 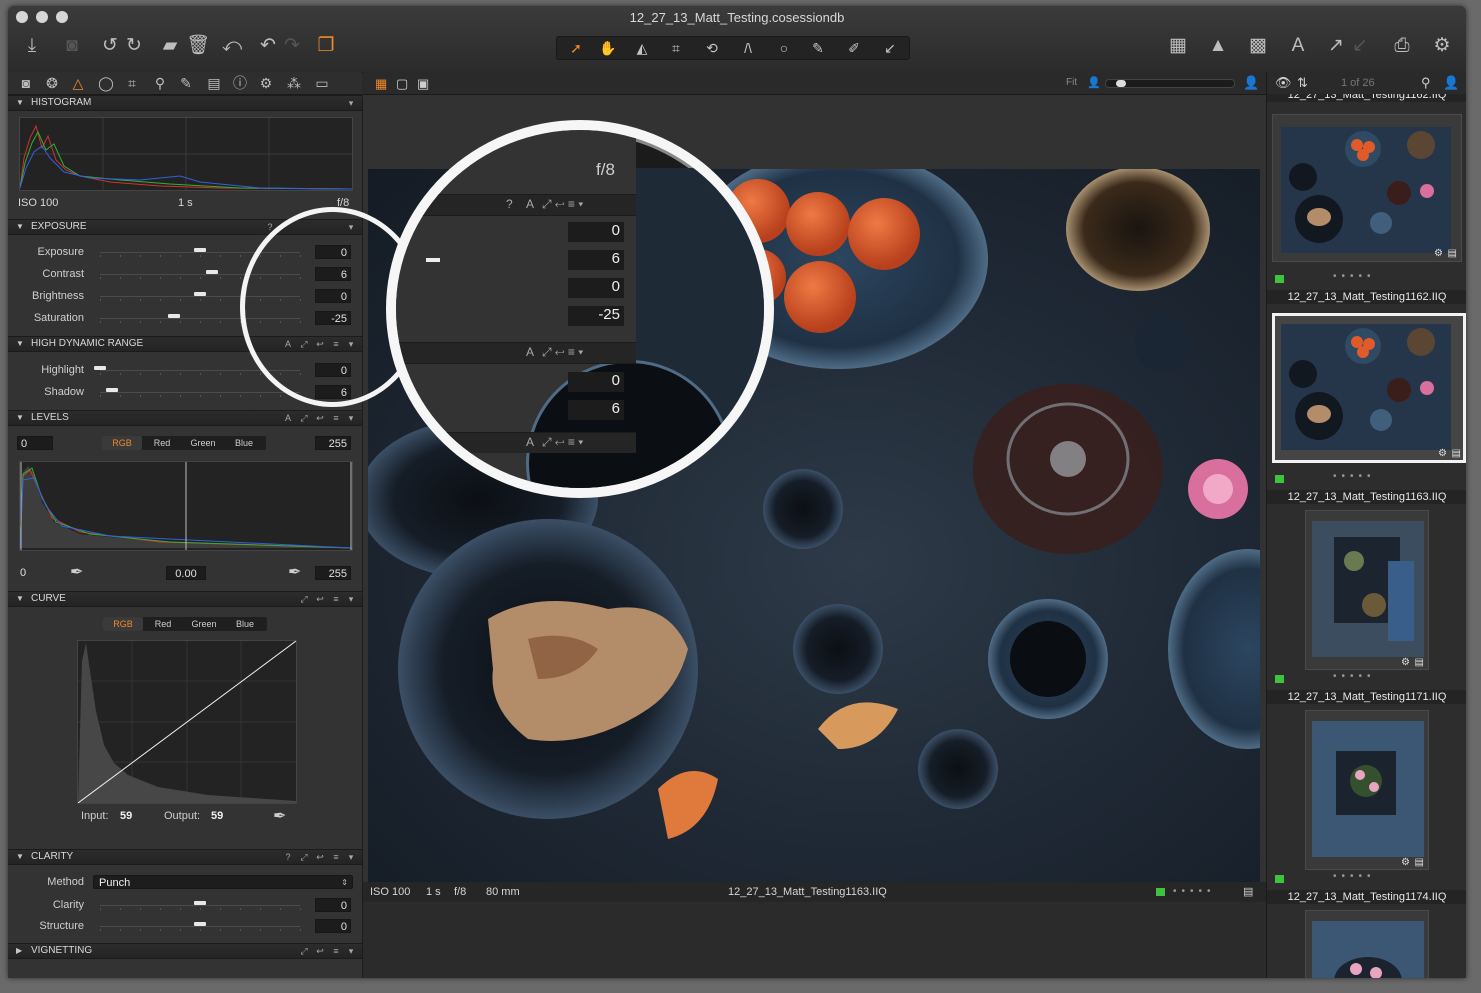 I want to click on eraser-icon: ✐, so click(x=854, y=48).